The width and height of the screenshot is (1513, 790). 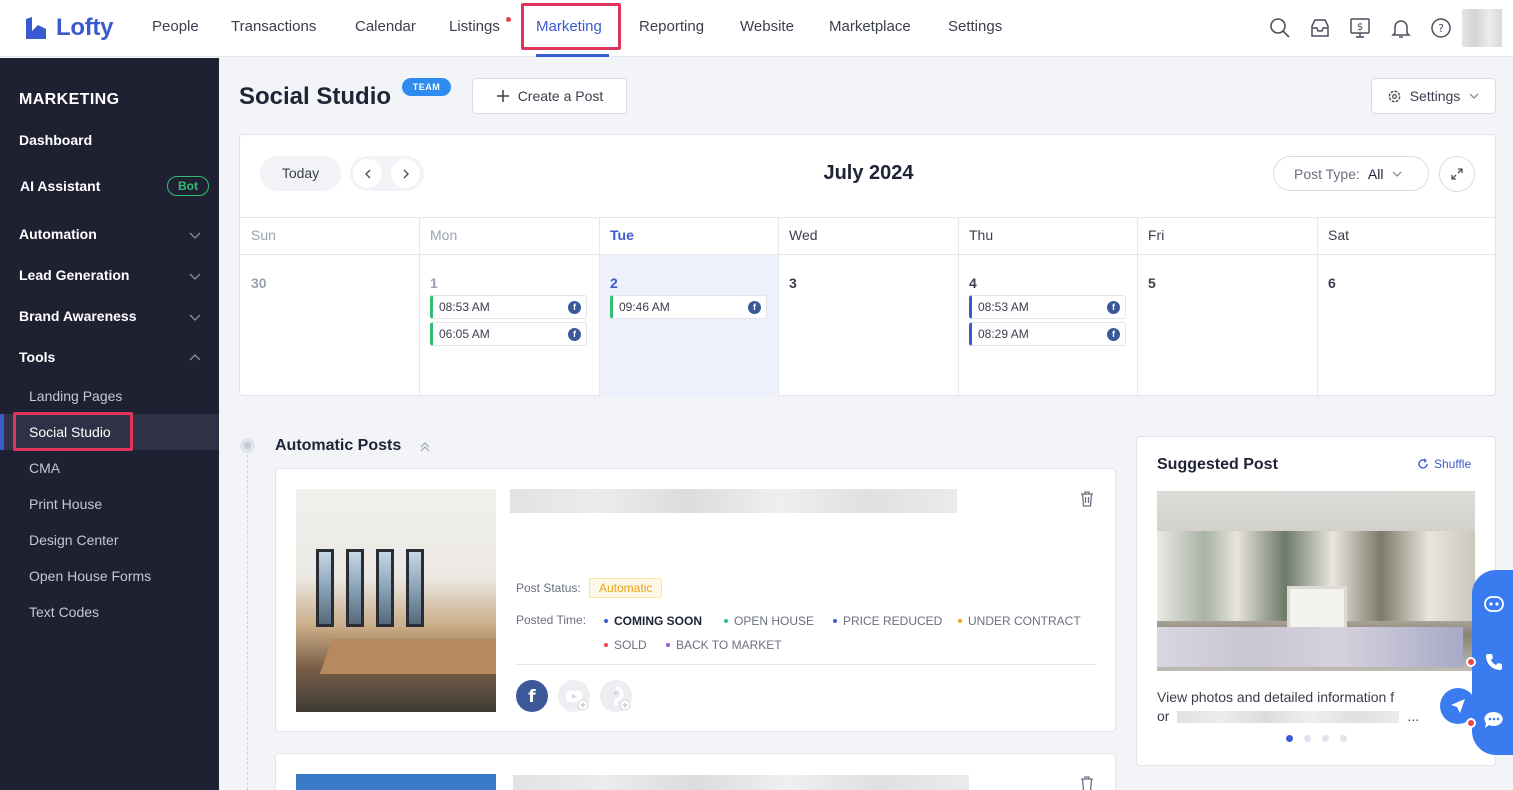 What do you see at coordinates (74, 540) in the screenshot?
I see `sidebar-item-design-center: Design Center` at bounding box center [74, 540].